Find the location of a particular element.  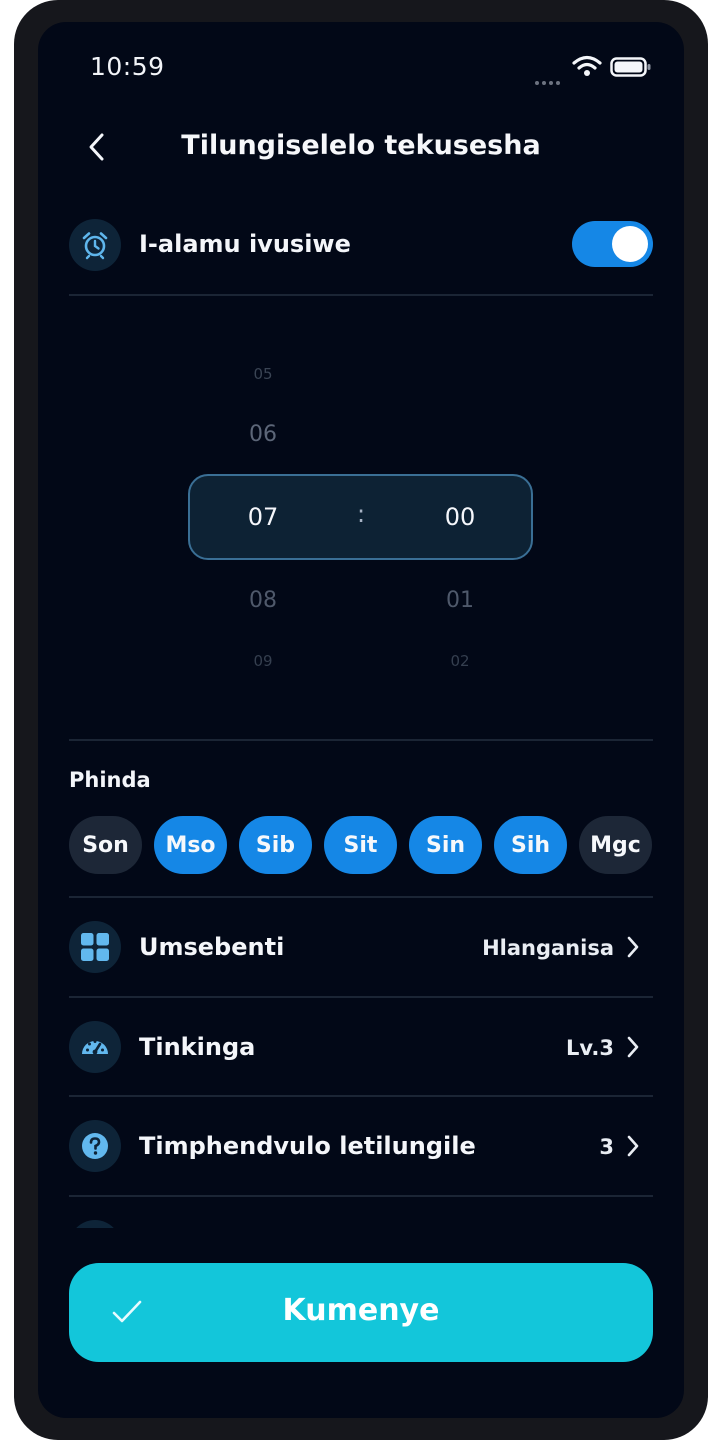

picker-hour-option: 05 is located at coordinates (263, 374).